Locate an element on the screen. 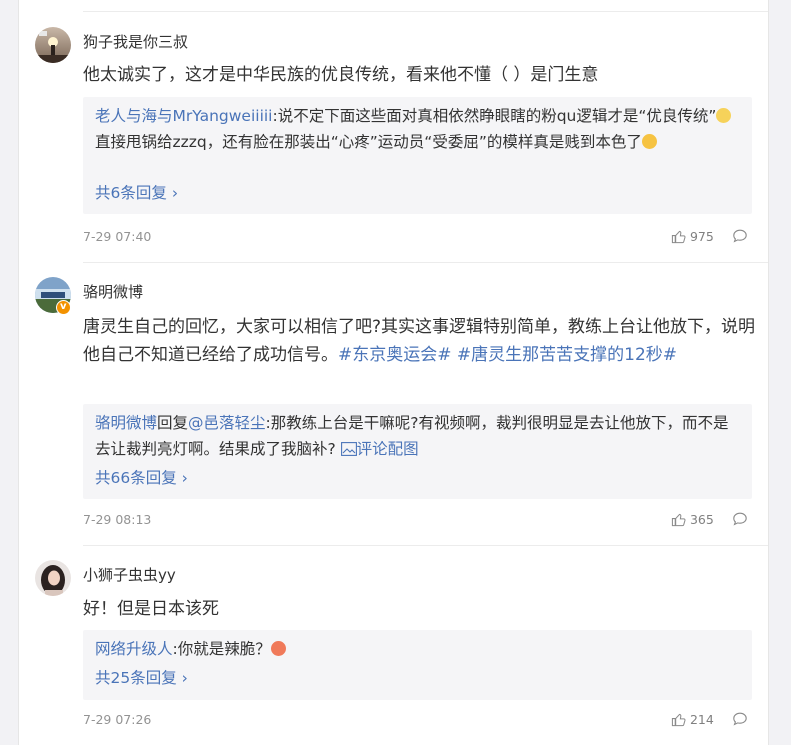 The height and width of the screenshot is (745, 791). reply-word: 回复 is located at coordinates (173, 423).